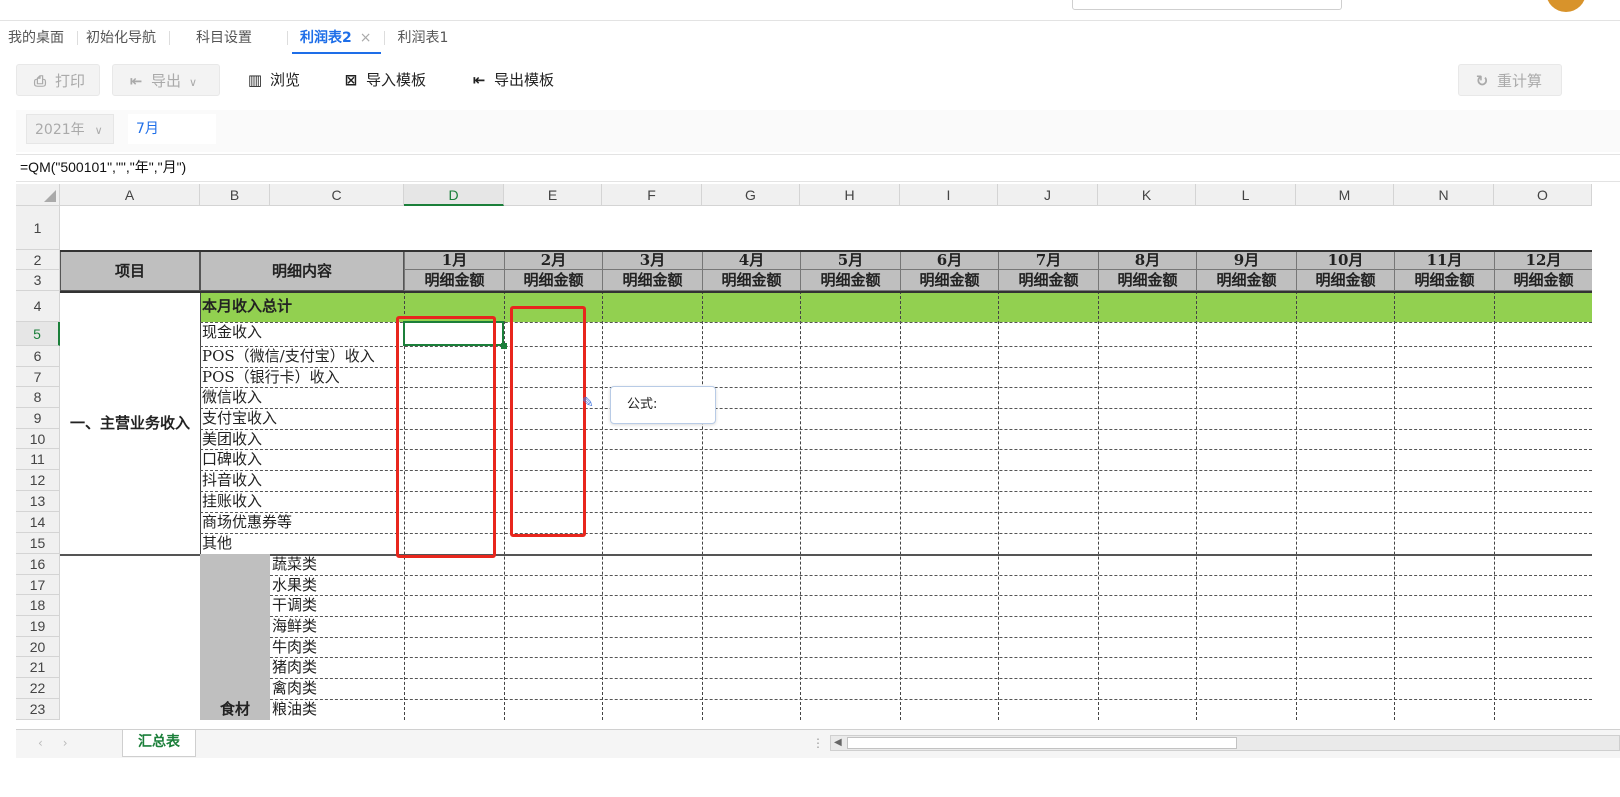  What do you see at coordinates (810, 10) in the screenshot?
I see `top-strip` at bounding box center [810, 10].